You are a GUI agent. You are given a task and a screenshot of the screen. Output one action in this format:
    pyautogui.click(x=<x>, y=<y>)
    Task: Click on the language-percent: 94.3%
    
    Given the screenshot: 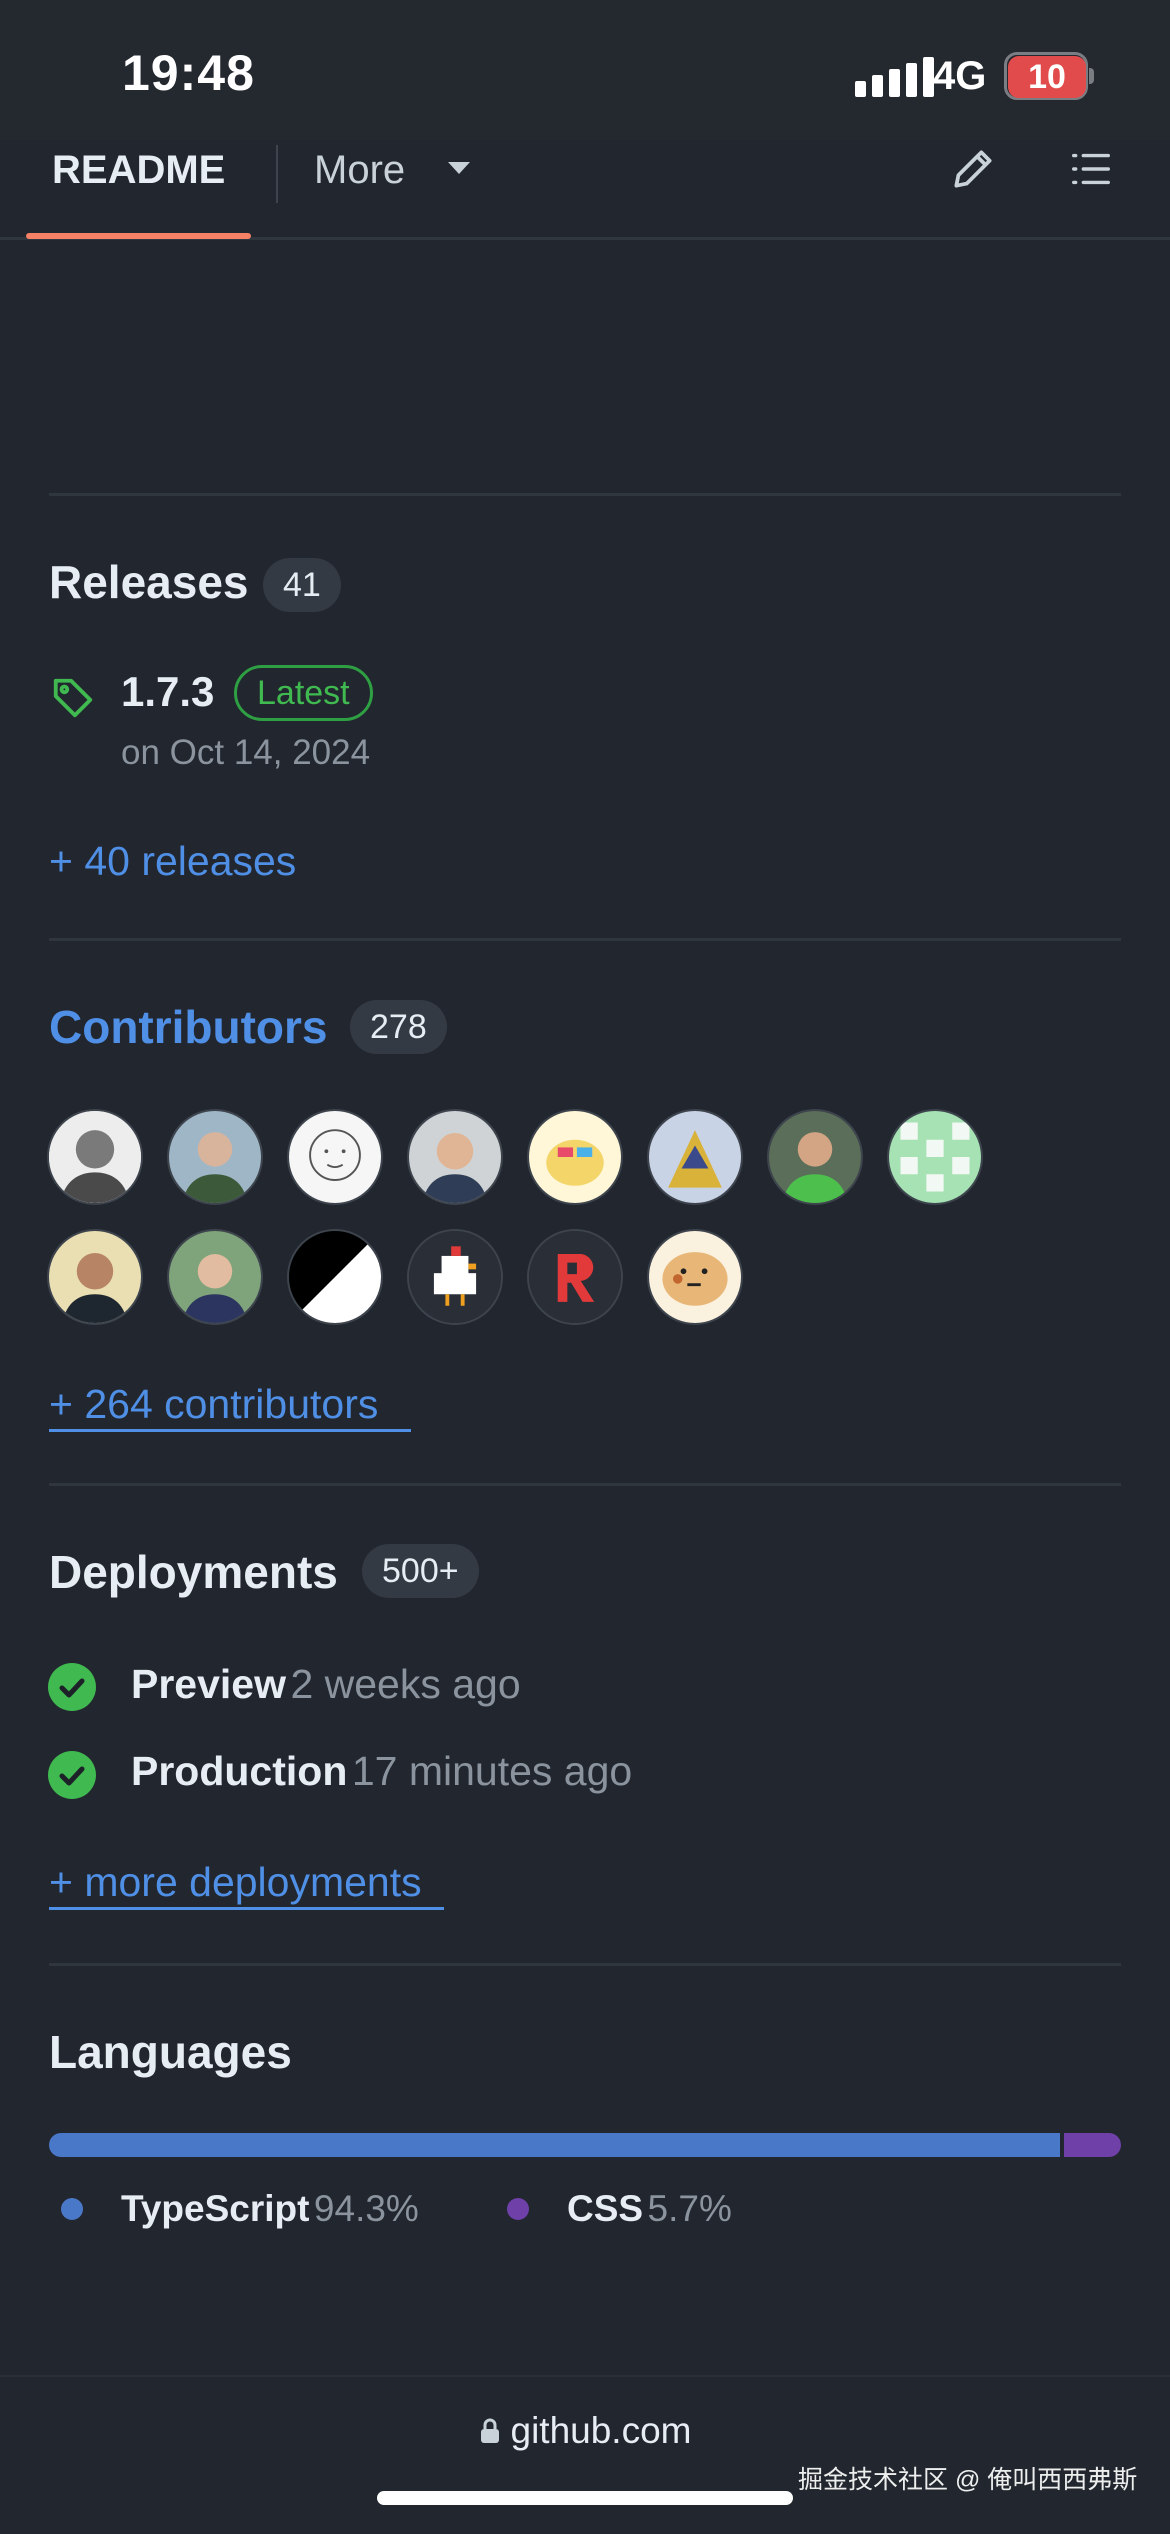 What is the action you would take?
    pyautogui.click(x=366, y=2208)
    